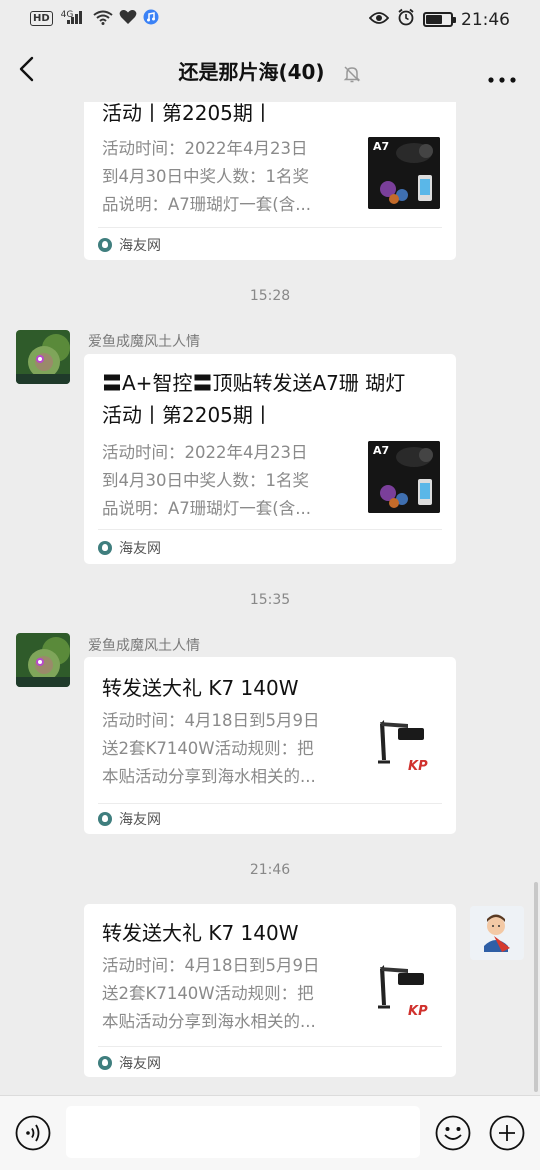 This screenshot has width=540, height=1170. I want to click on heart-icon, so click(128, 18).